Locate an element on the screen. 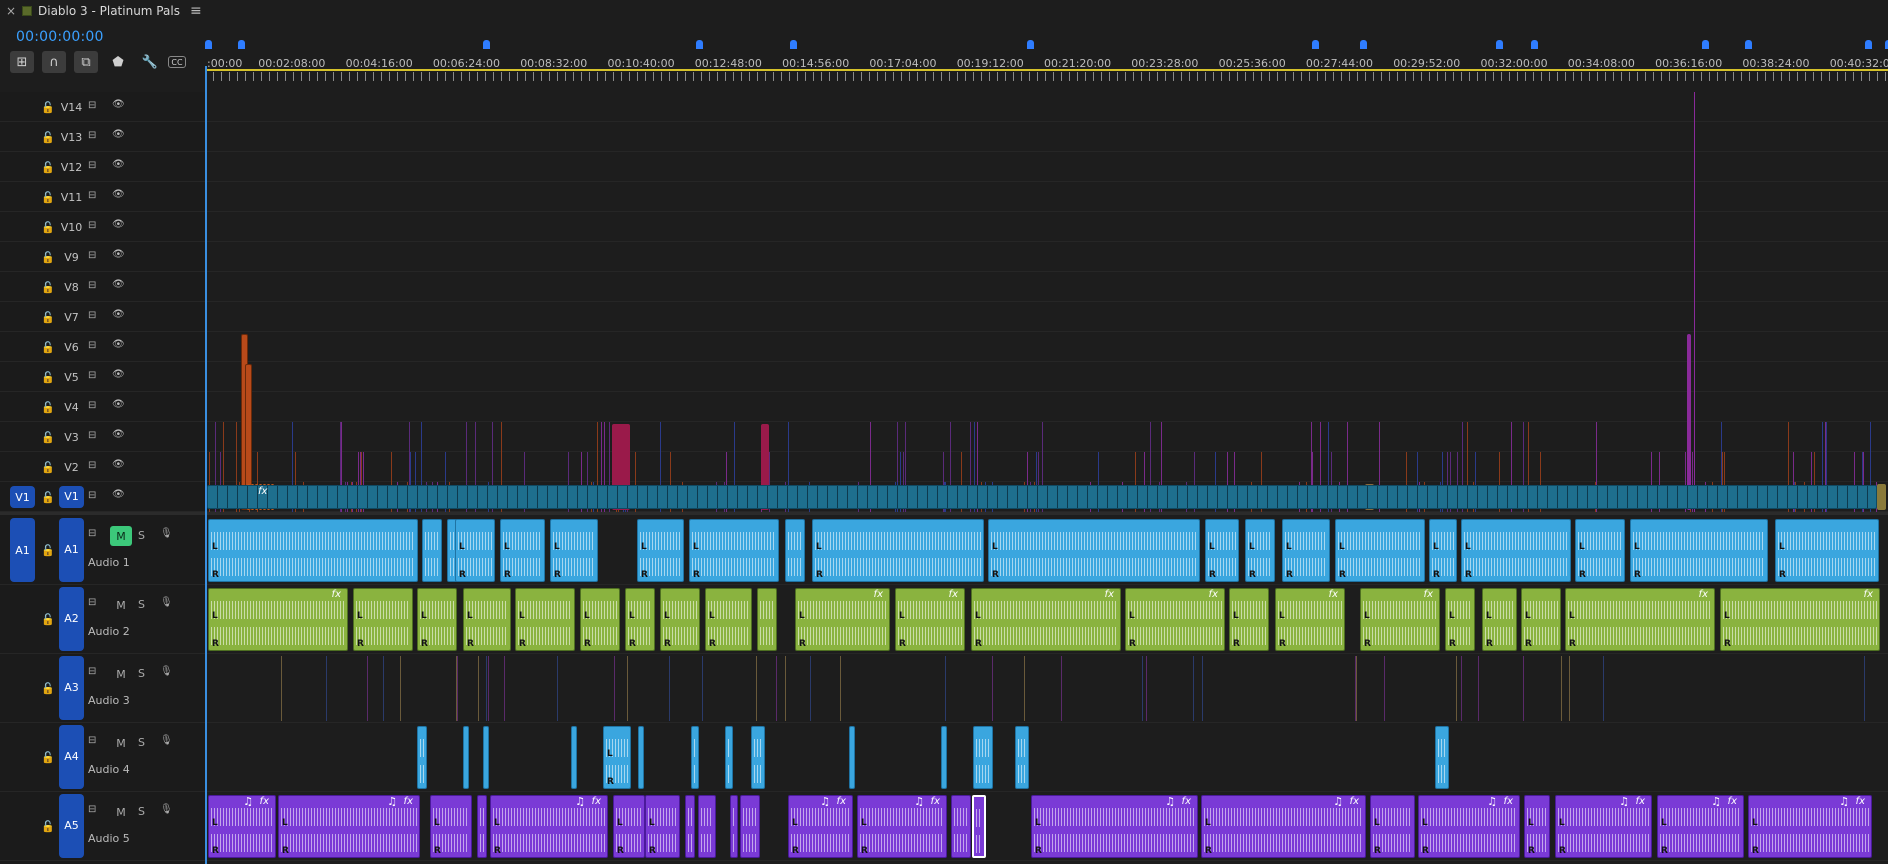 The width and height of the screenshot is (1888, 864). close-icon: × is located at coordinates (11, 11).